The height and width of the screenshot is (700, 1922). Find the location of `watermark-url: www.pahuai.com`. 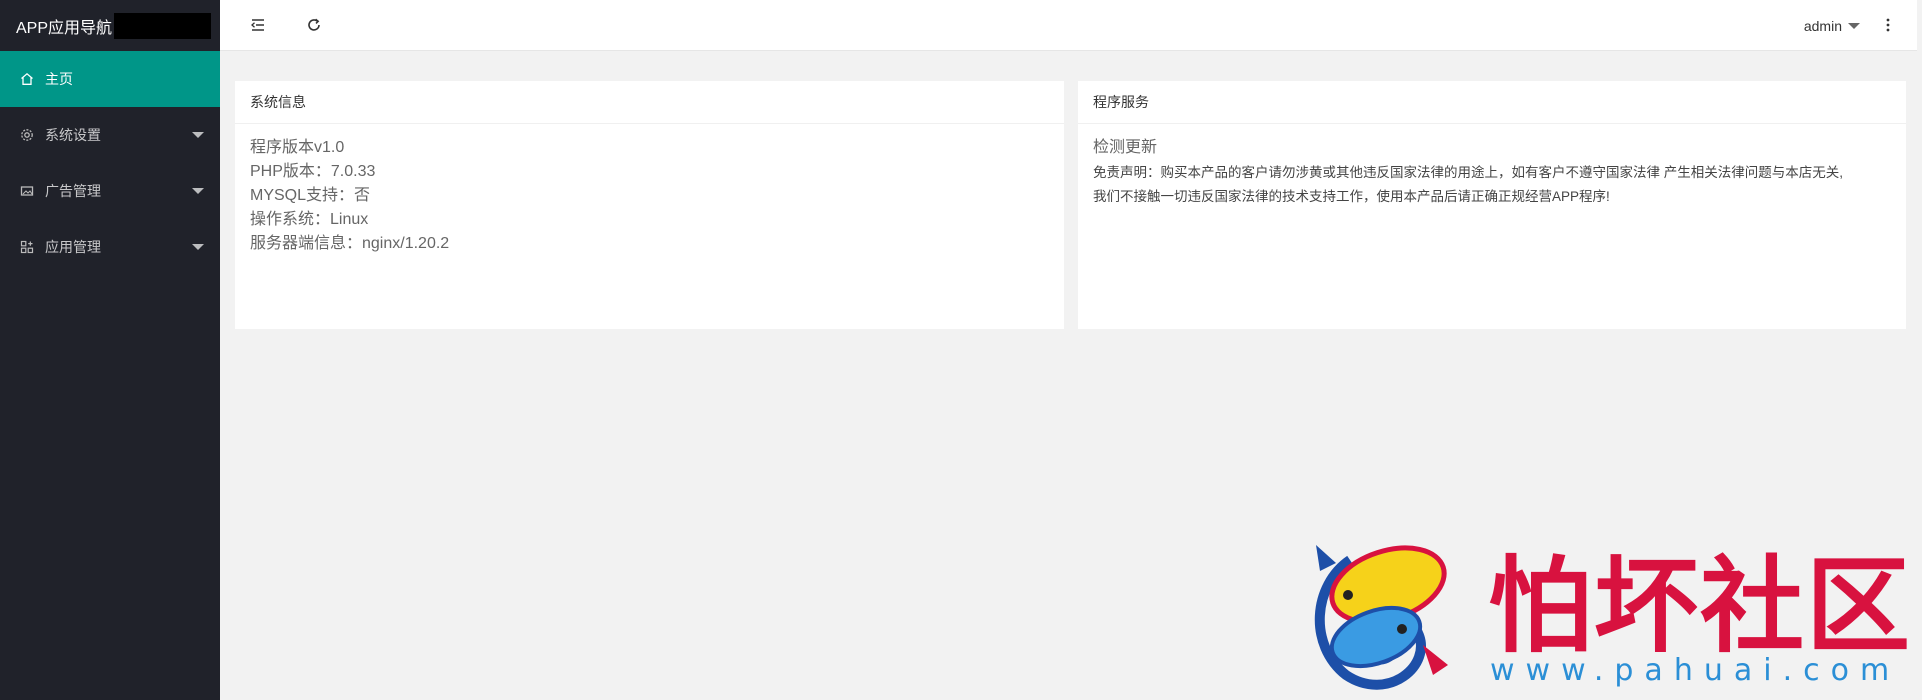

watermark-url: www.pahuai.com is located at coordinates (1695, 670).